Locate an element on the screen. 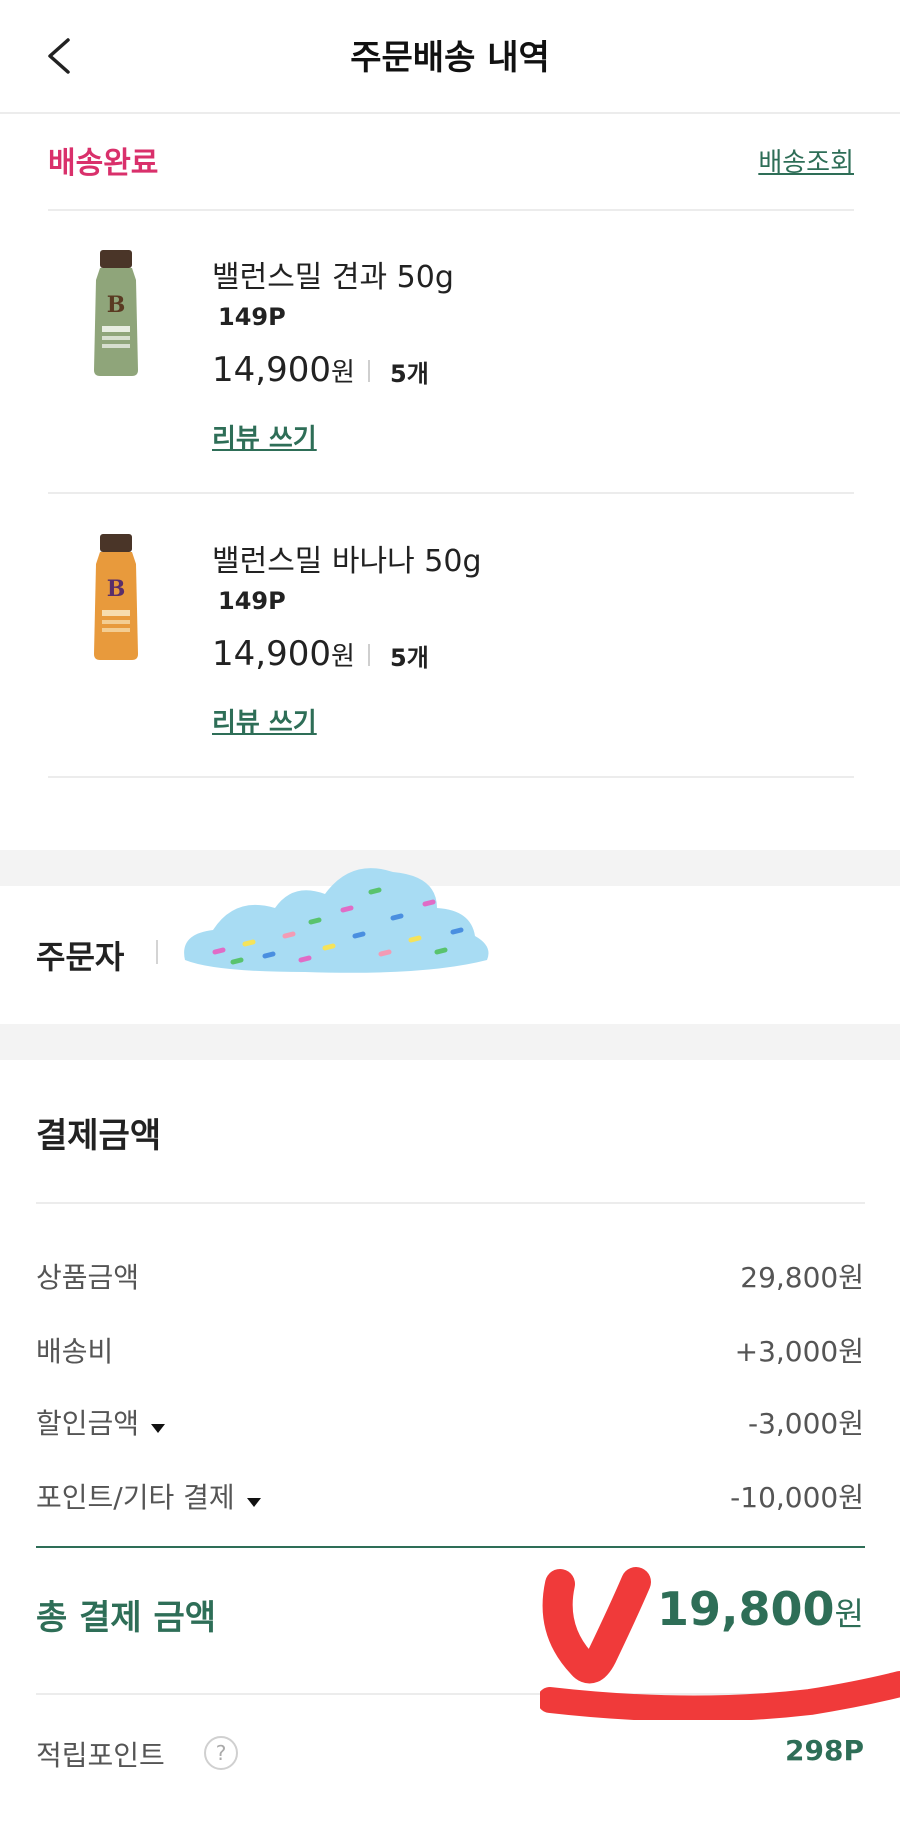  page-title: 주문배송 내역 is located at coordinates (450, 58).